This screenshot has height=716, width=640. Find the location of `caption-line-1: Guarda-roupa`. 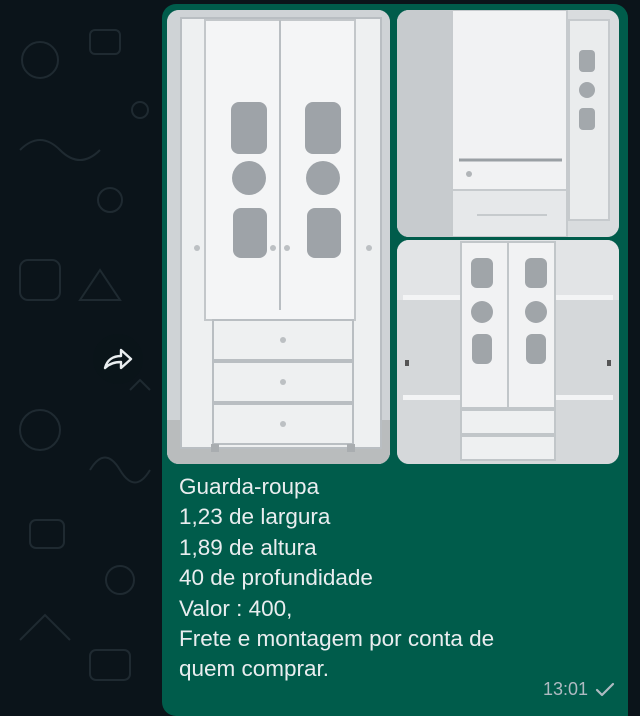

caption-line-1: Guarda-roupa is located at coordinates (249, 486).